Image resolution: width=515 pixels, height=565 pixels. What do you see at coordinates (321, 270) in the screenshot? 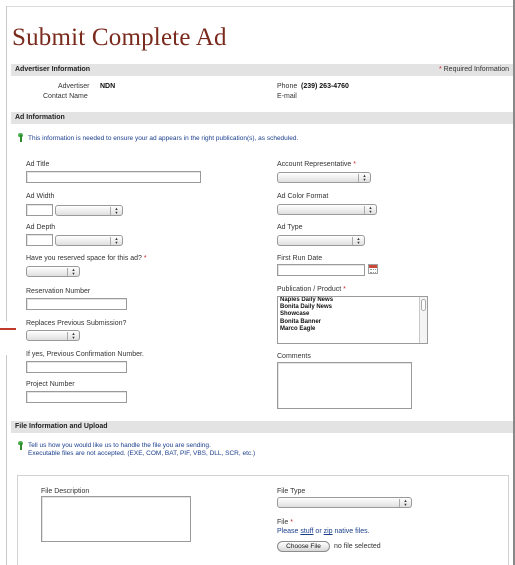
I see `first-run-date-input` at bounding box center [321, 270].